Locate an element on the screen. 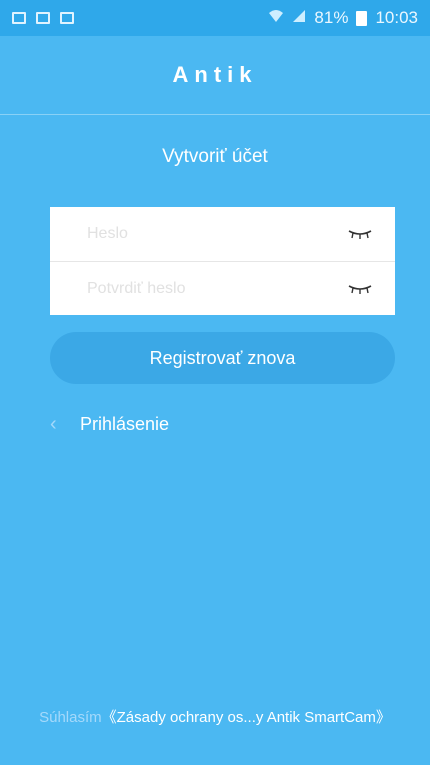 The image size is (430, 765). privacy-policy-link: 《Zásady ochrany os...y Antik SmartCam》 is located at coordinates (246, 717).